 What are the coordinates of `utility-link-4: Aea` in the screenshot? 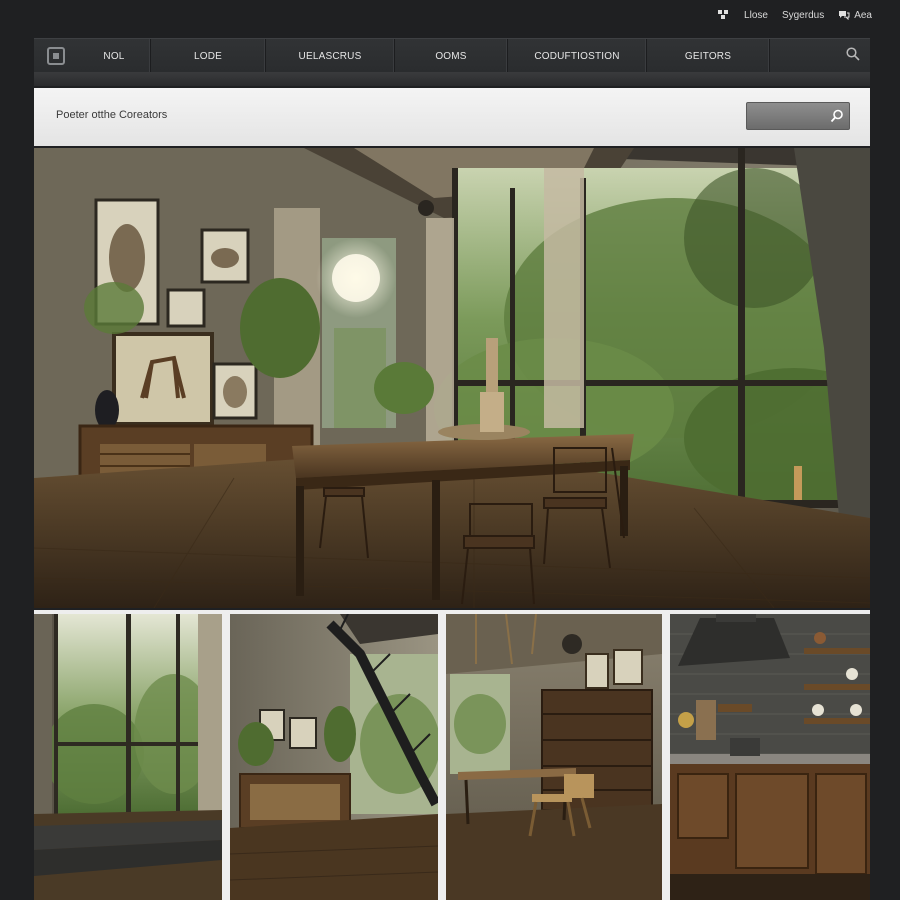 It's located at (855, 15).